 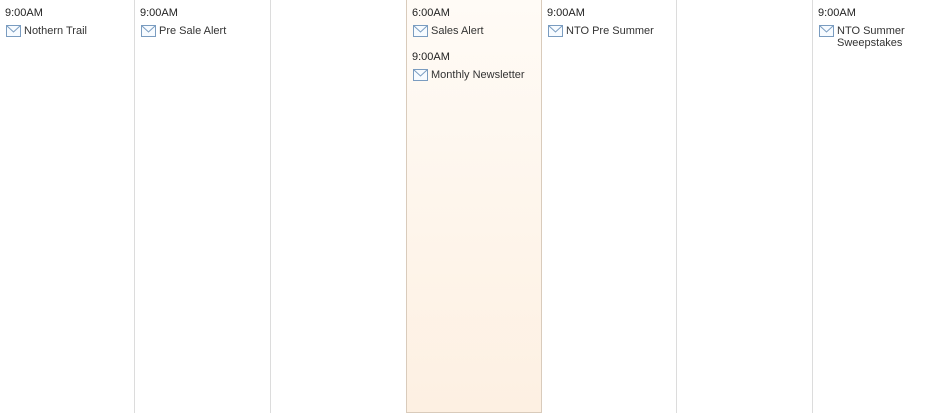 I want to click on day-column: 9:00AM Pre Sale Alert, so click(x=203, y=206).